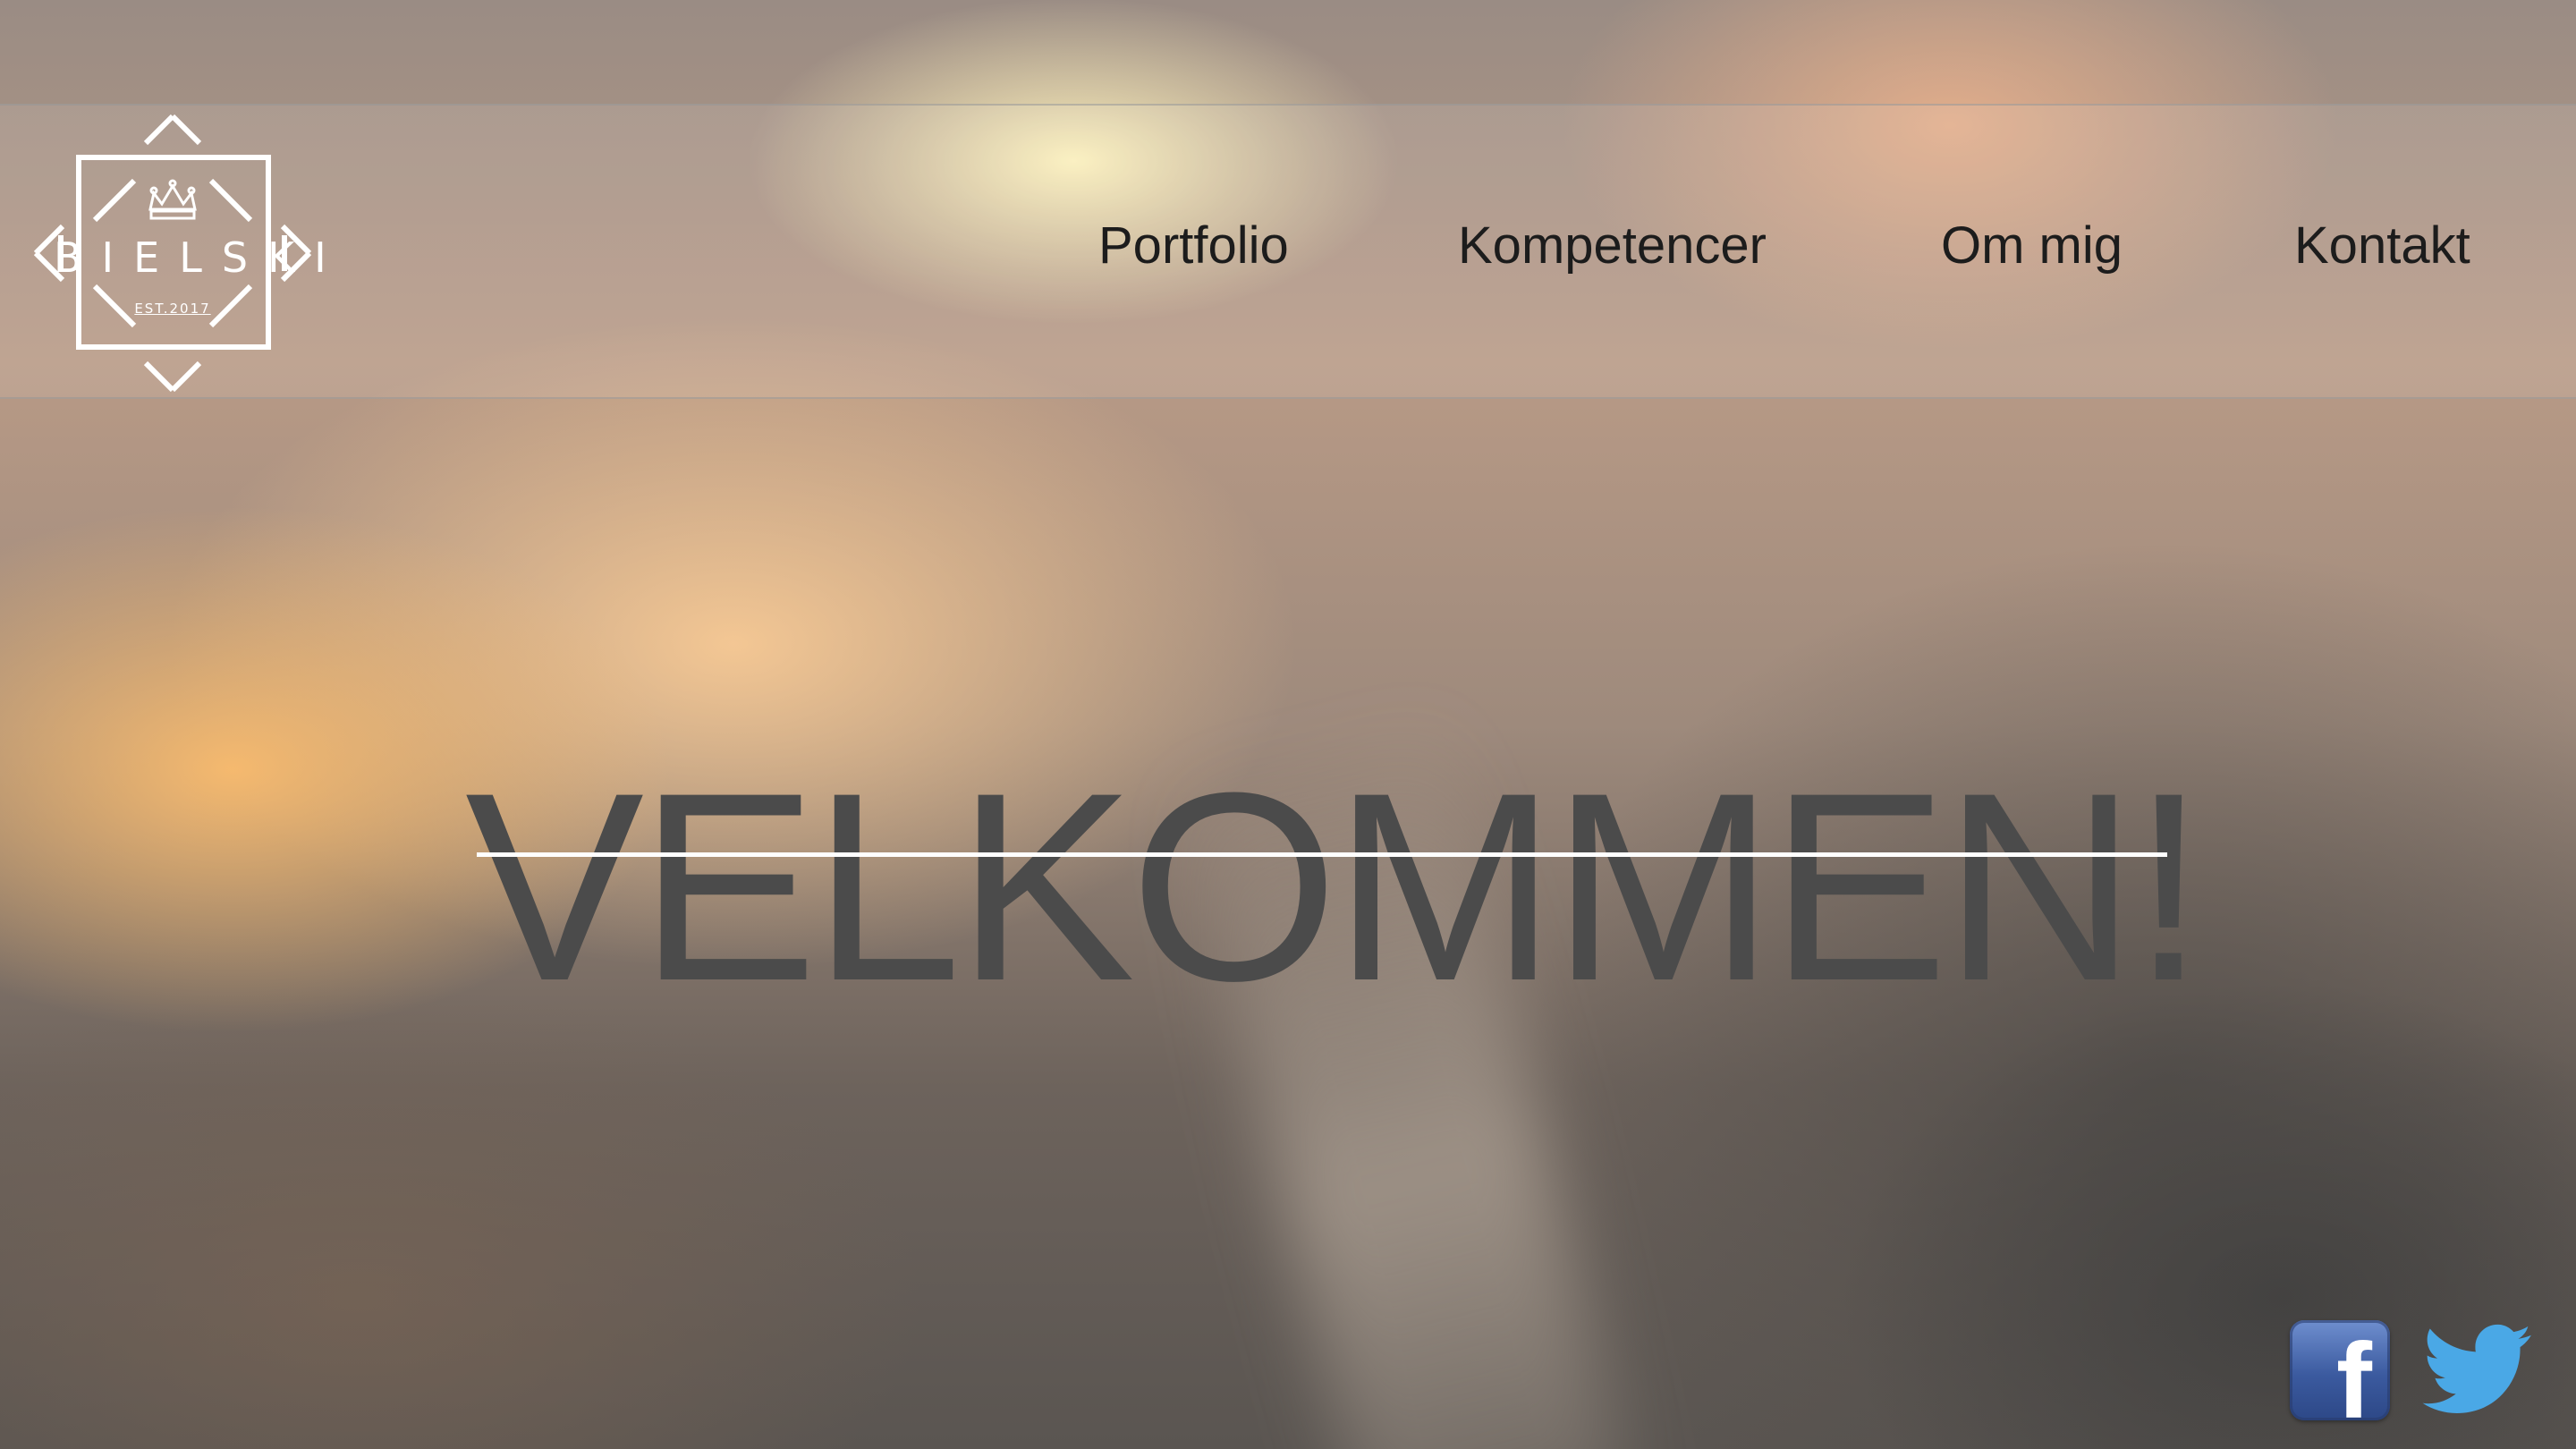 This screenshot has height=1449, width=2576. Describe the element at coordinates (2382, 246) in the screenshot. I see `nav-item-kontakt: Kontakt` at that location.